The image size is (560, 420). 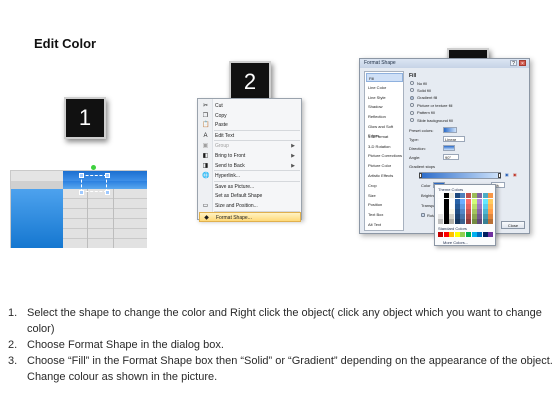 What do you see at coordinates (384, 77) in the screenshot?
I see `category-fill: Fill` at bounding box center [384, 77].